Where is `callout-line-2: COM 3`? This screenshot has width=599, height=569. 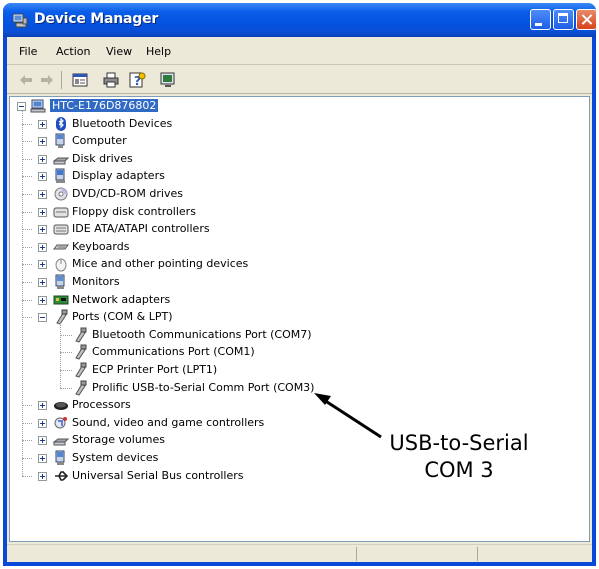
callout-line-2: COM 3 is located at coordinates (459, 470).